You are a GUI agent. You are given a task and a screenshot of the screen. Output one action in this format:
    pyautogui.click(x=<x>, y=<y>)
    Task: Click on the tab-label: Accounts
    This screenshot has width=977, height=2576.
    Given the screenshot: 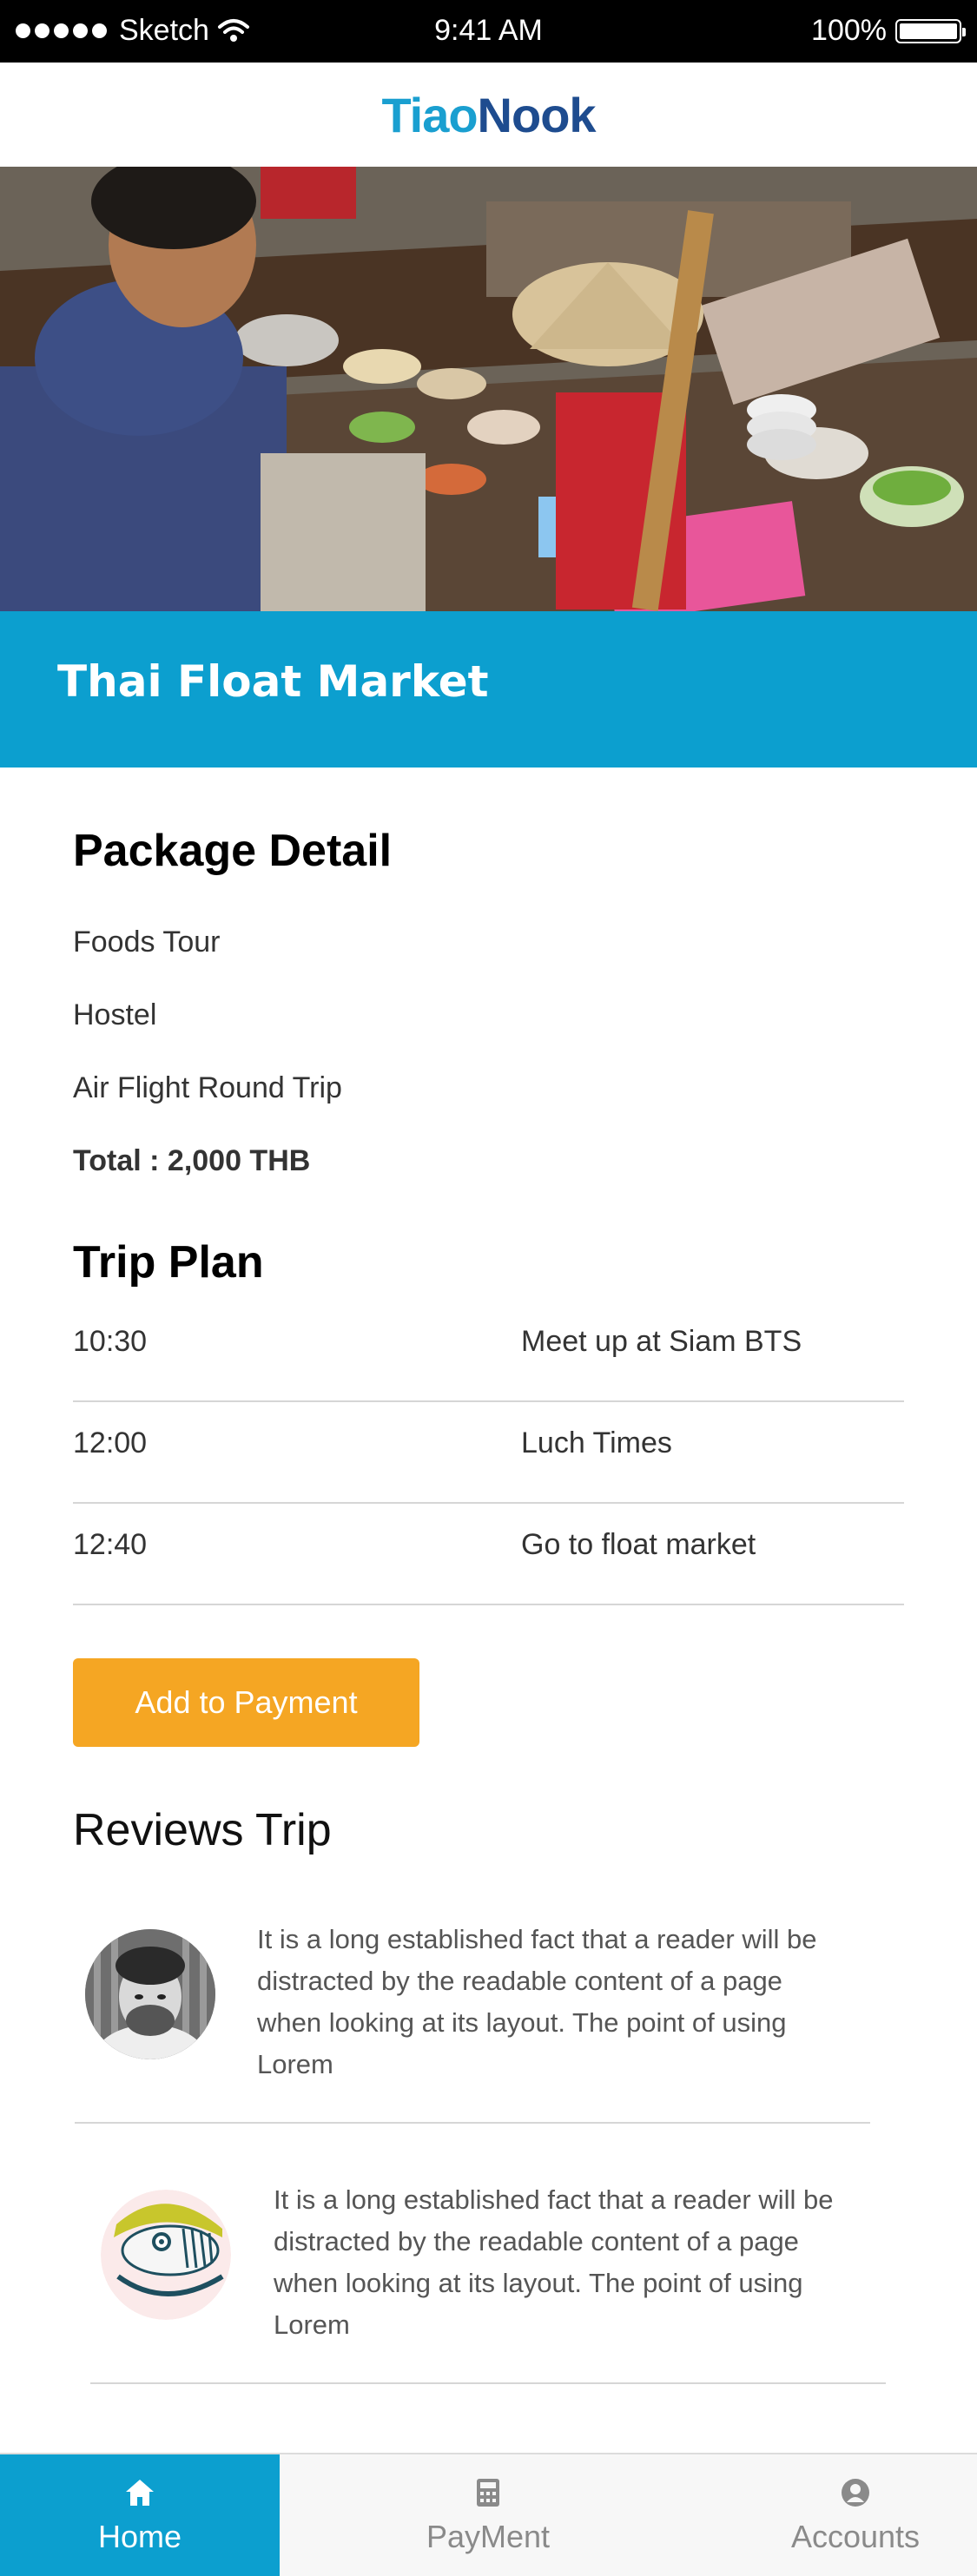 What is the action you would take?
    pyautogui.click(x=855, y=2536)
    